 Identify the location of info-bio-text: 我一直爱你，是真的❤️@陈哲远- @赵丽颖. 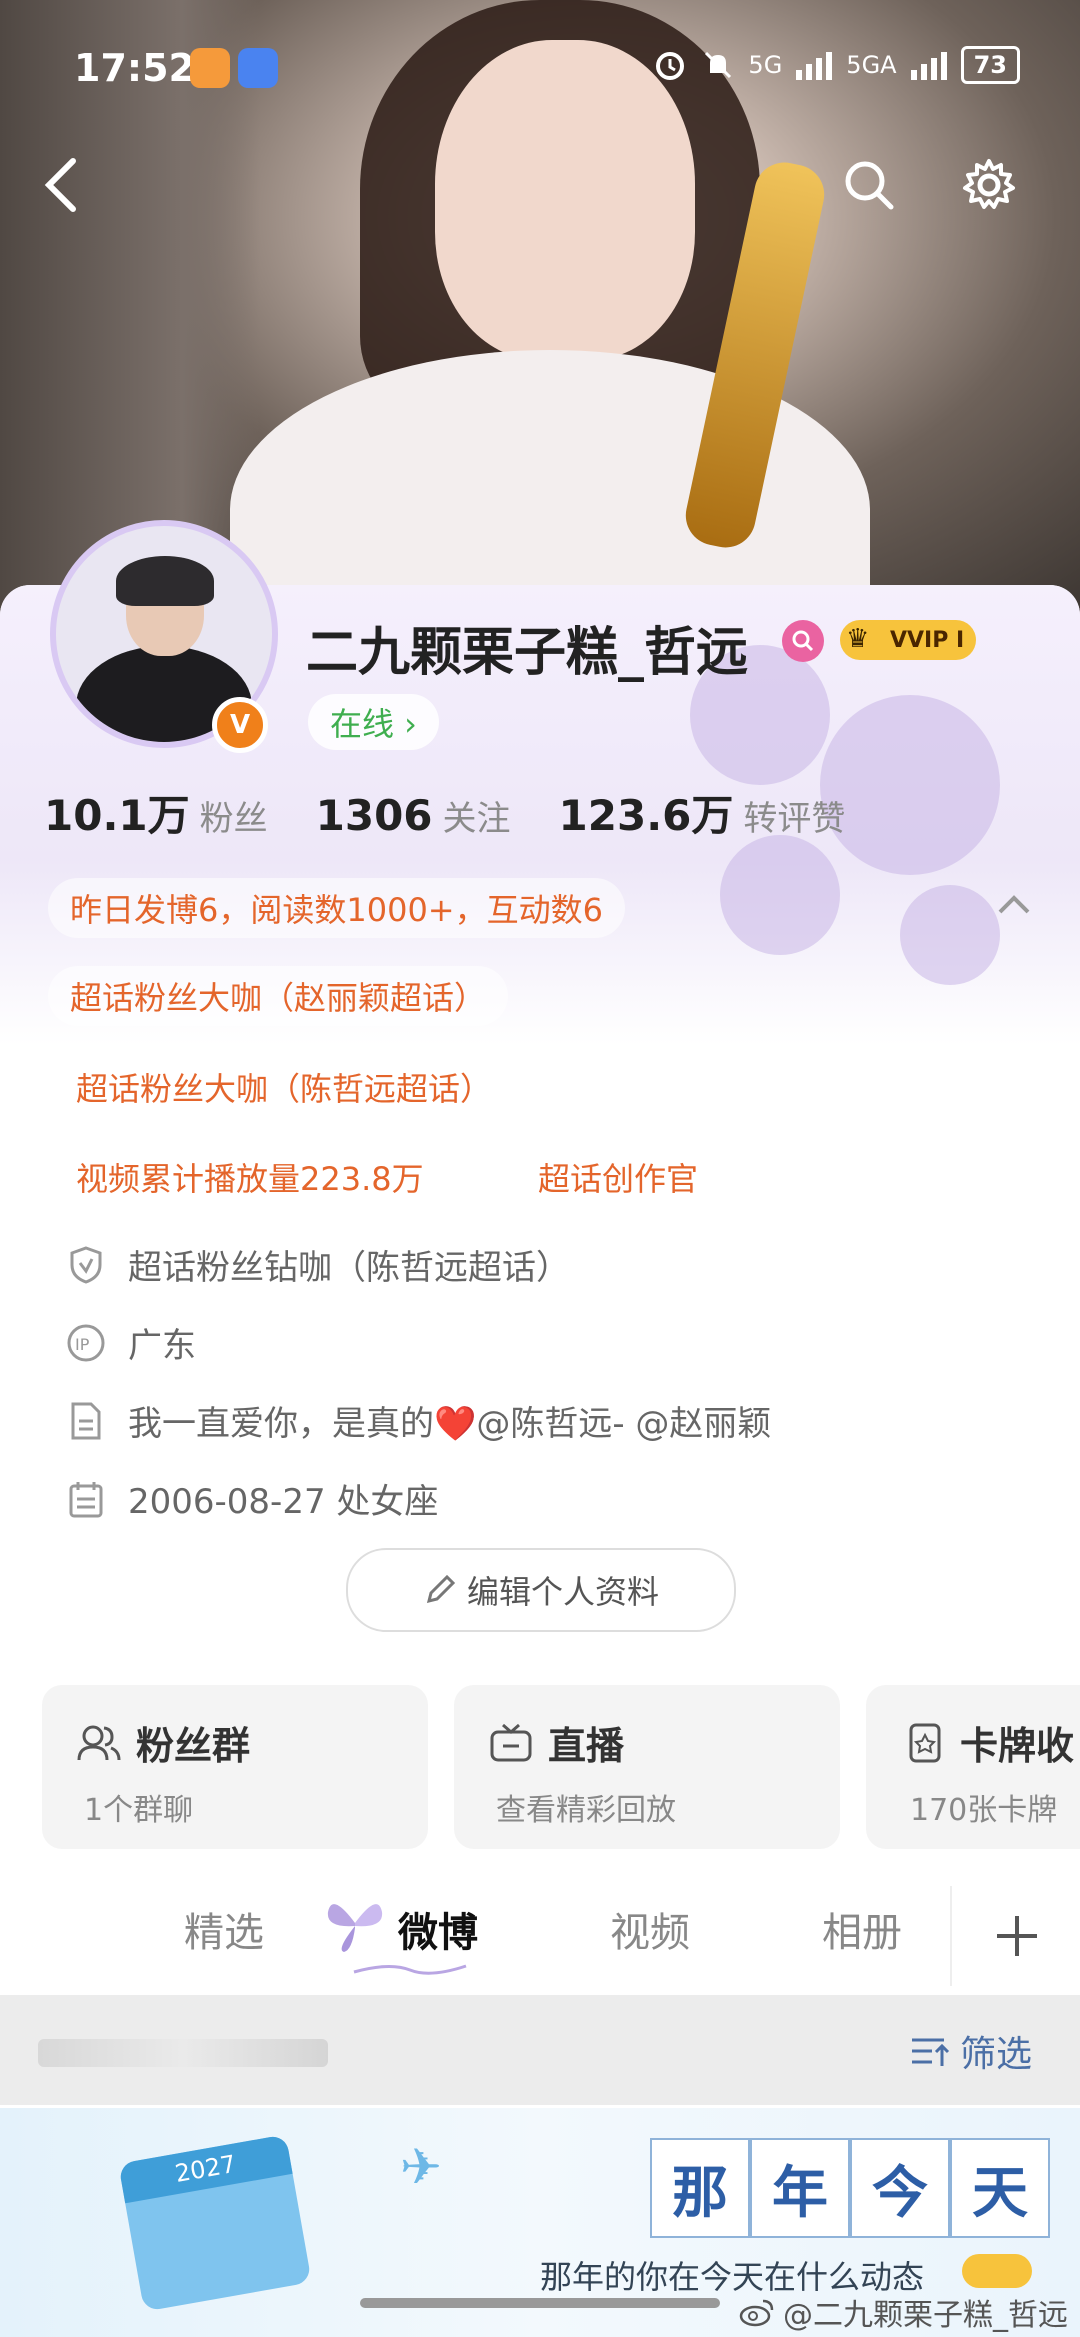
(450, 1424).